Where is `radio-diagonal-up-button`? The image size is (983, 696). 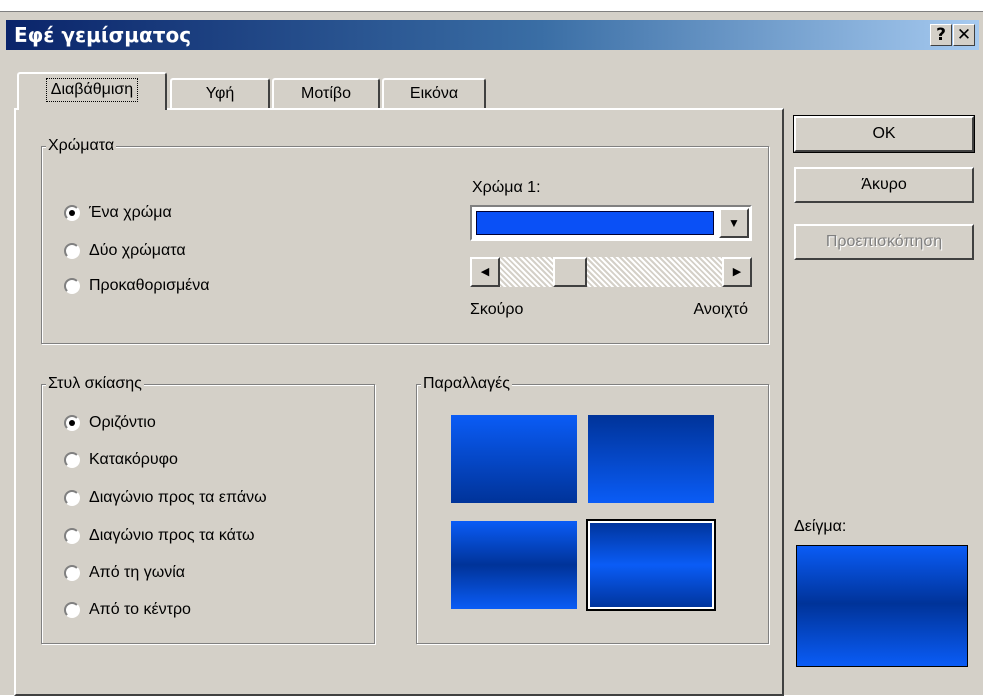
radio-diagonal-up-button is located at coordinates (72, 498).